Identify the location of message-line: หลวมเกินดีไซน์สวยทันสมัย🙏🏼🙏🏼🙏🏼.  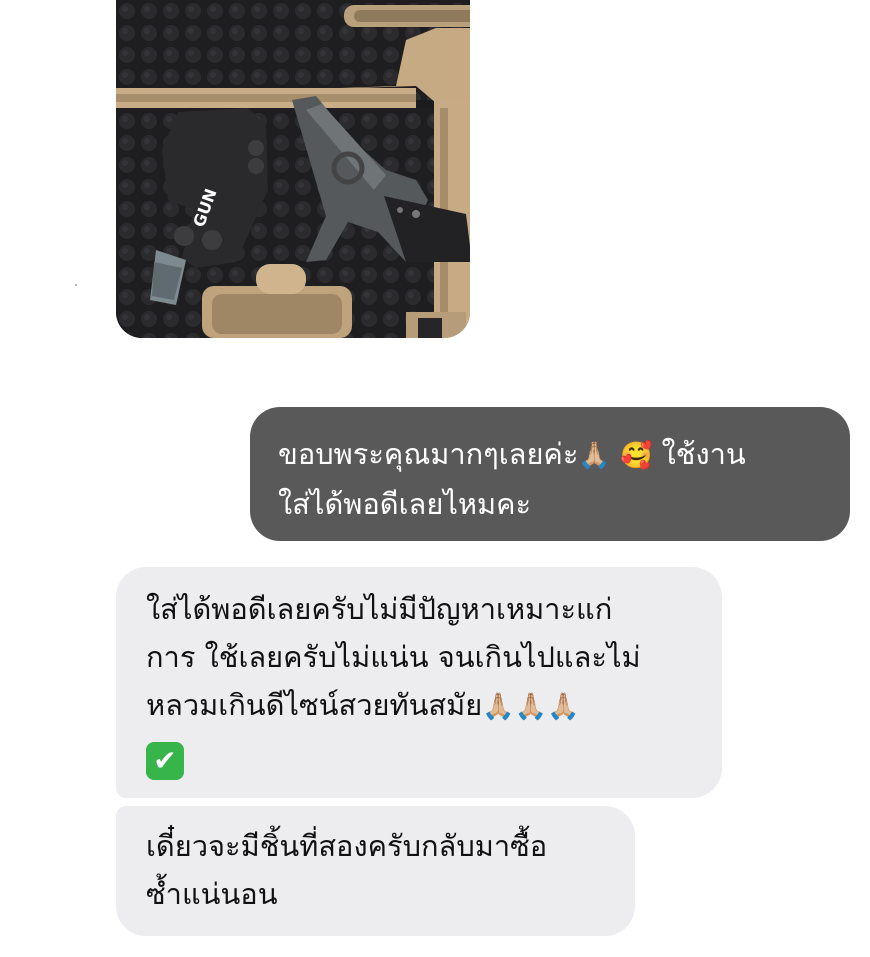
(424, 706).